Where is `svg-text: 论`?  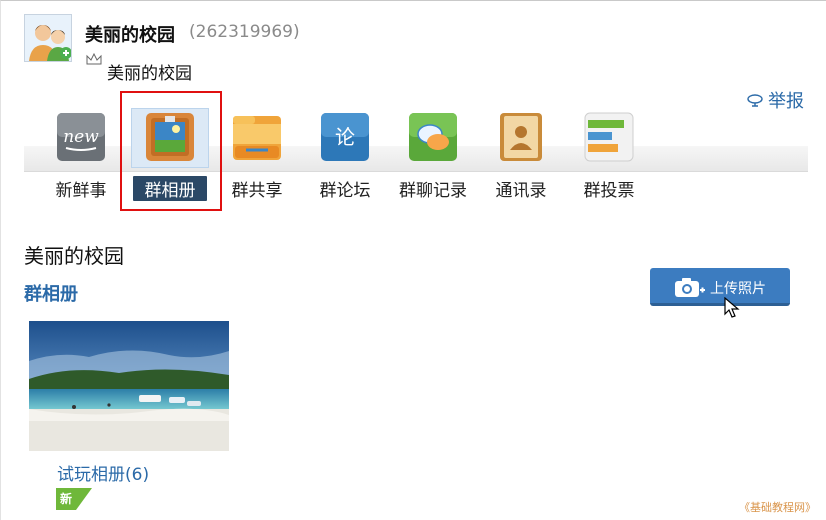 svg-text: 论 is located at coordinates (345, 137).